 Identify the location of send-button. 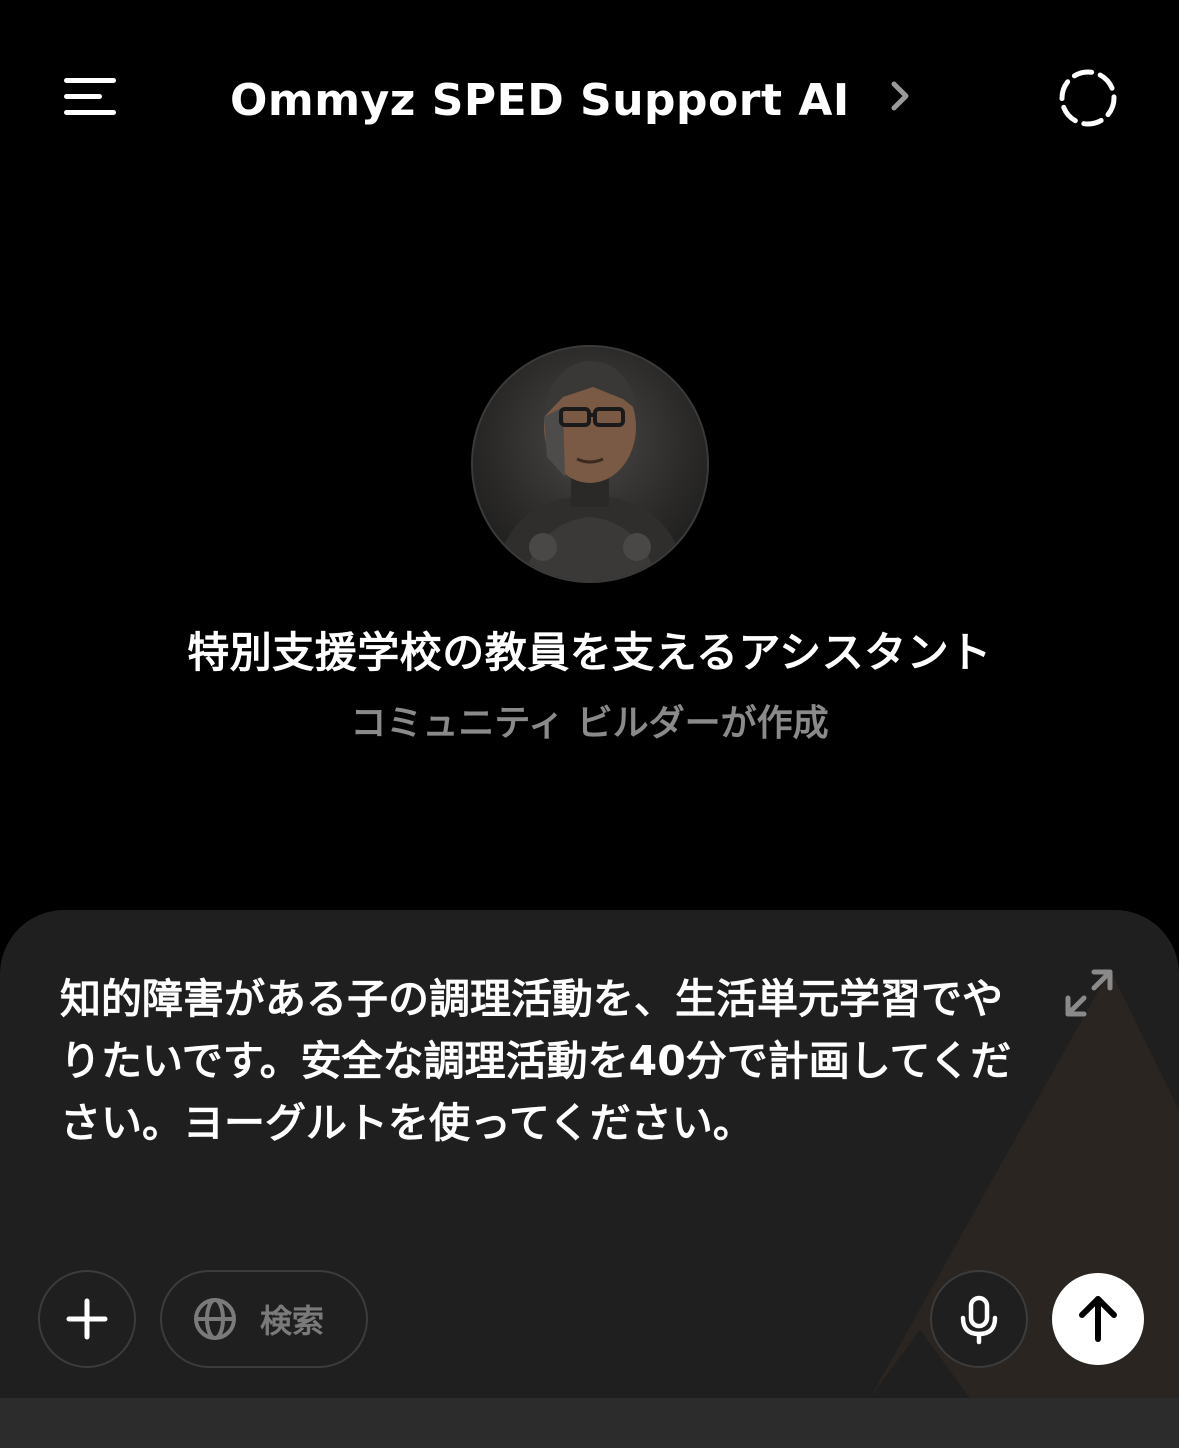
(1098, 1319).